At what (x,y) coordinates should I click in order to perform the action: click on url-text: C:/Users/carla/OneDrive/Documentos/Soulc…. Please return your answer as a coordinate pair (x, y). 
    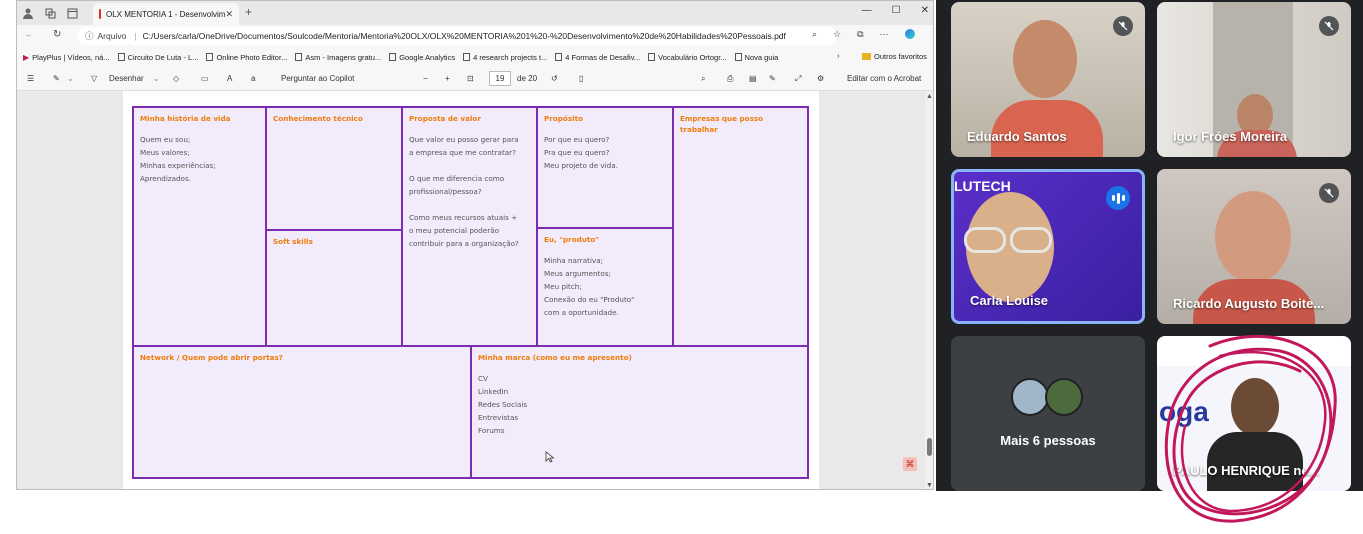
    Looking at the image, I should click on (464, 36).